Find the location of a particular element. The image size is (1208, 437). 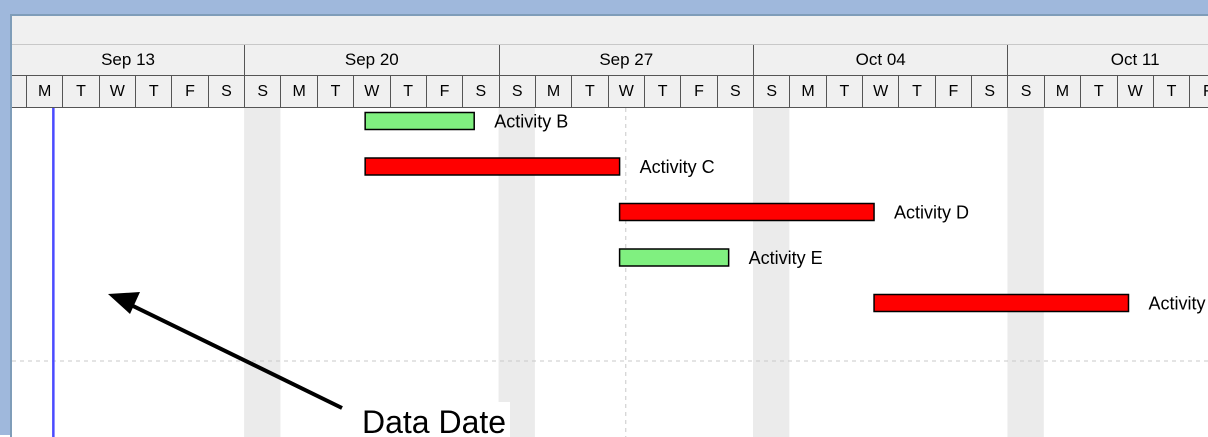

activity-label: Activity B is located at coordinates (531, 122).